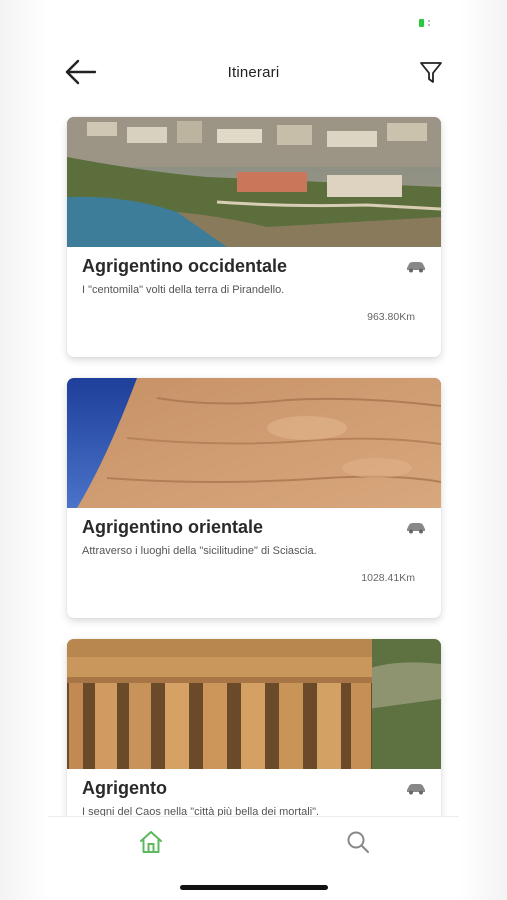 This screenshot has height=900, width=507. Describe the element at coordinates (124, 788) in the screenshot. I see `itinerary-name: Agrigento` at that location.